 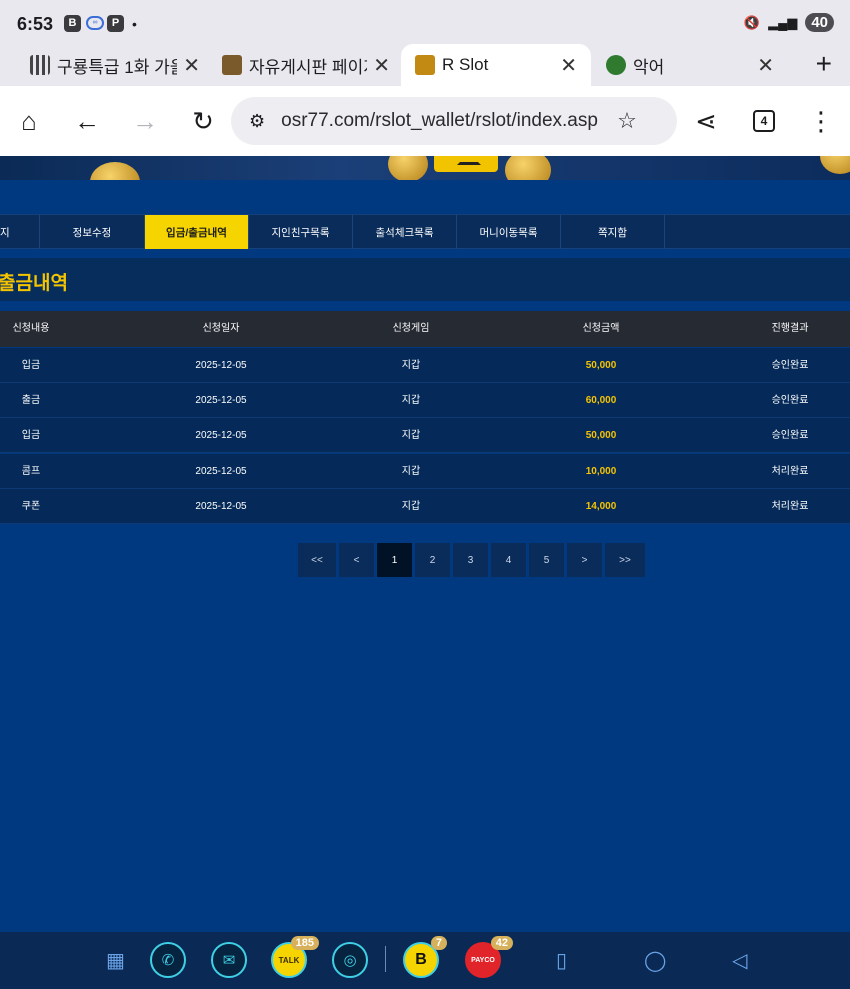 I want to click on reload-icon: ↻, so click(x=203, y=121).